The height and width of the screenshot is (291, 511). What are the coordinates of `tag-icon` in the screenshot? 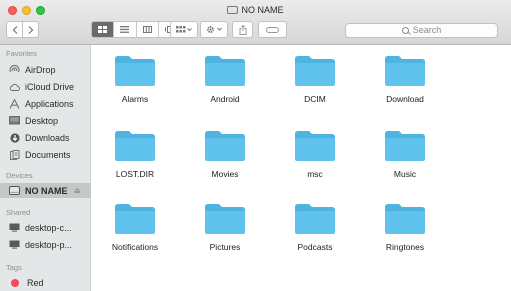 It's located at (272, 29).